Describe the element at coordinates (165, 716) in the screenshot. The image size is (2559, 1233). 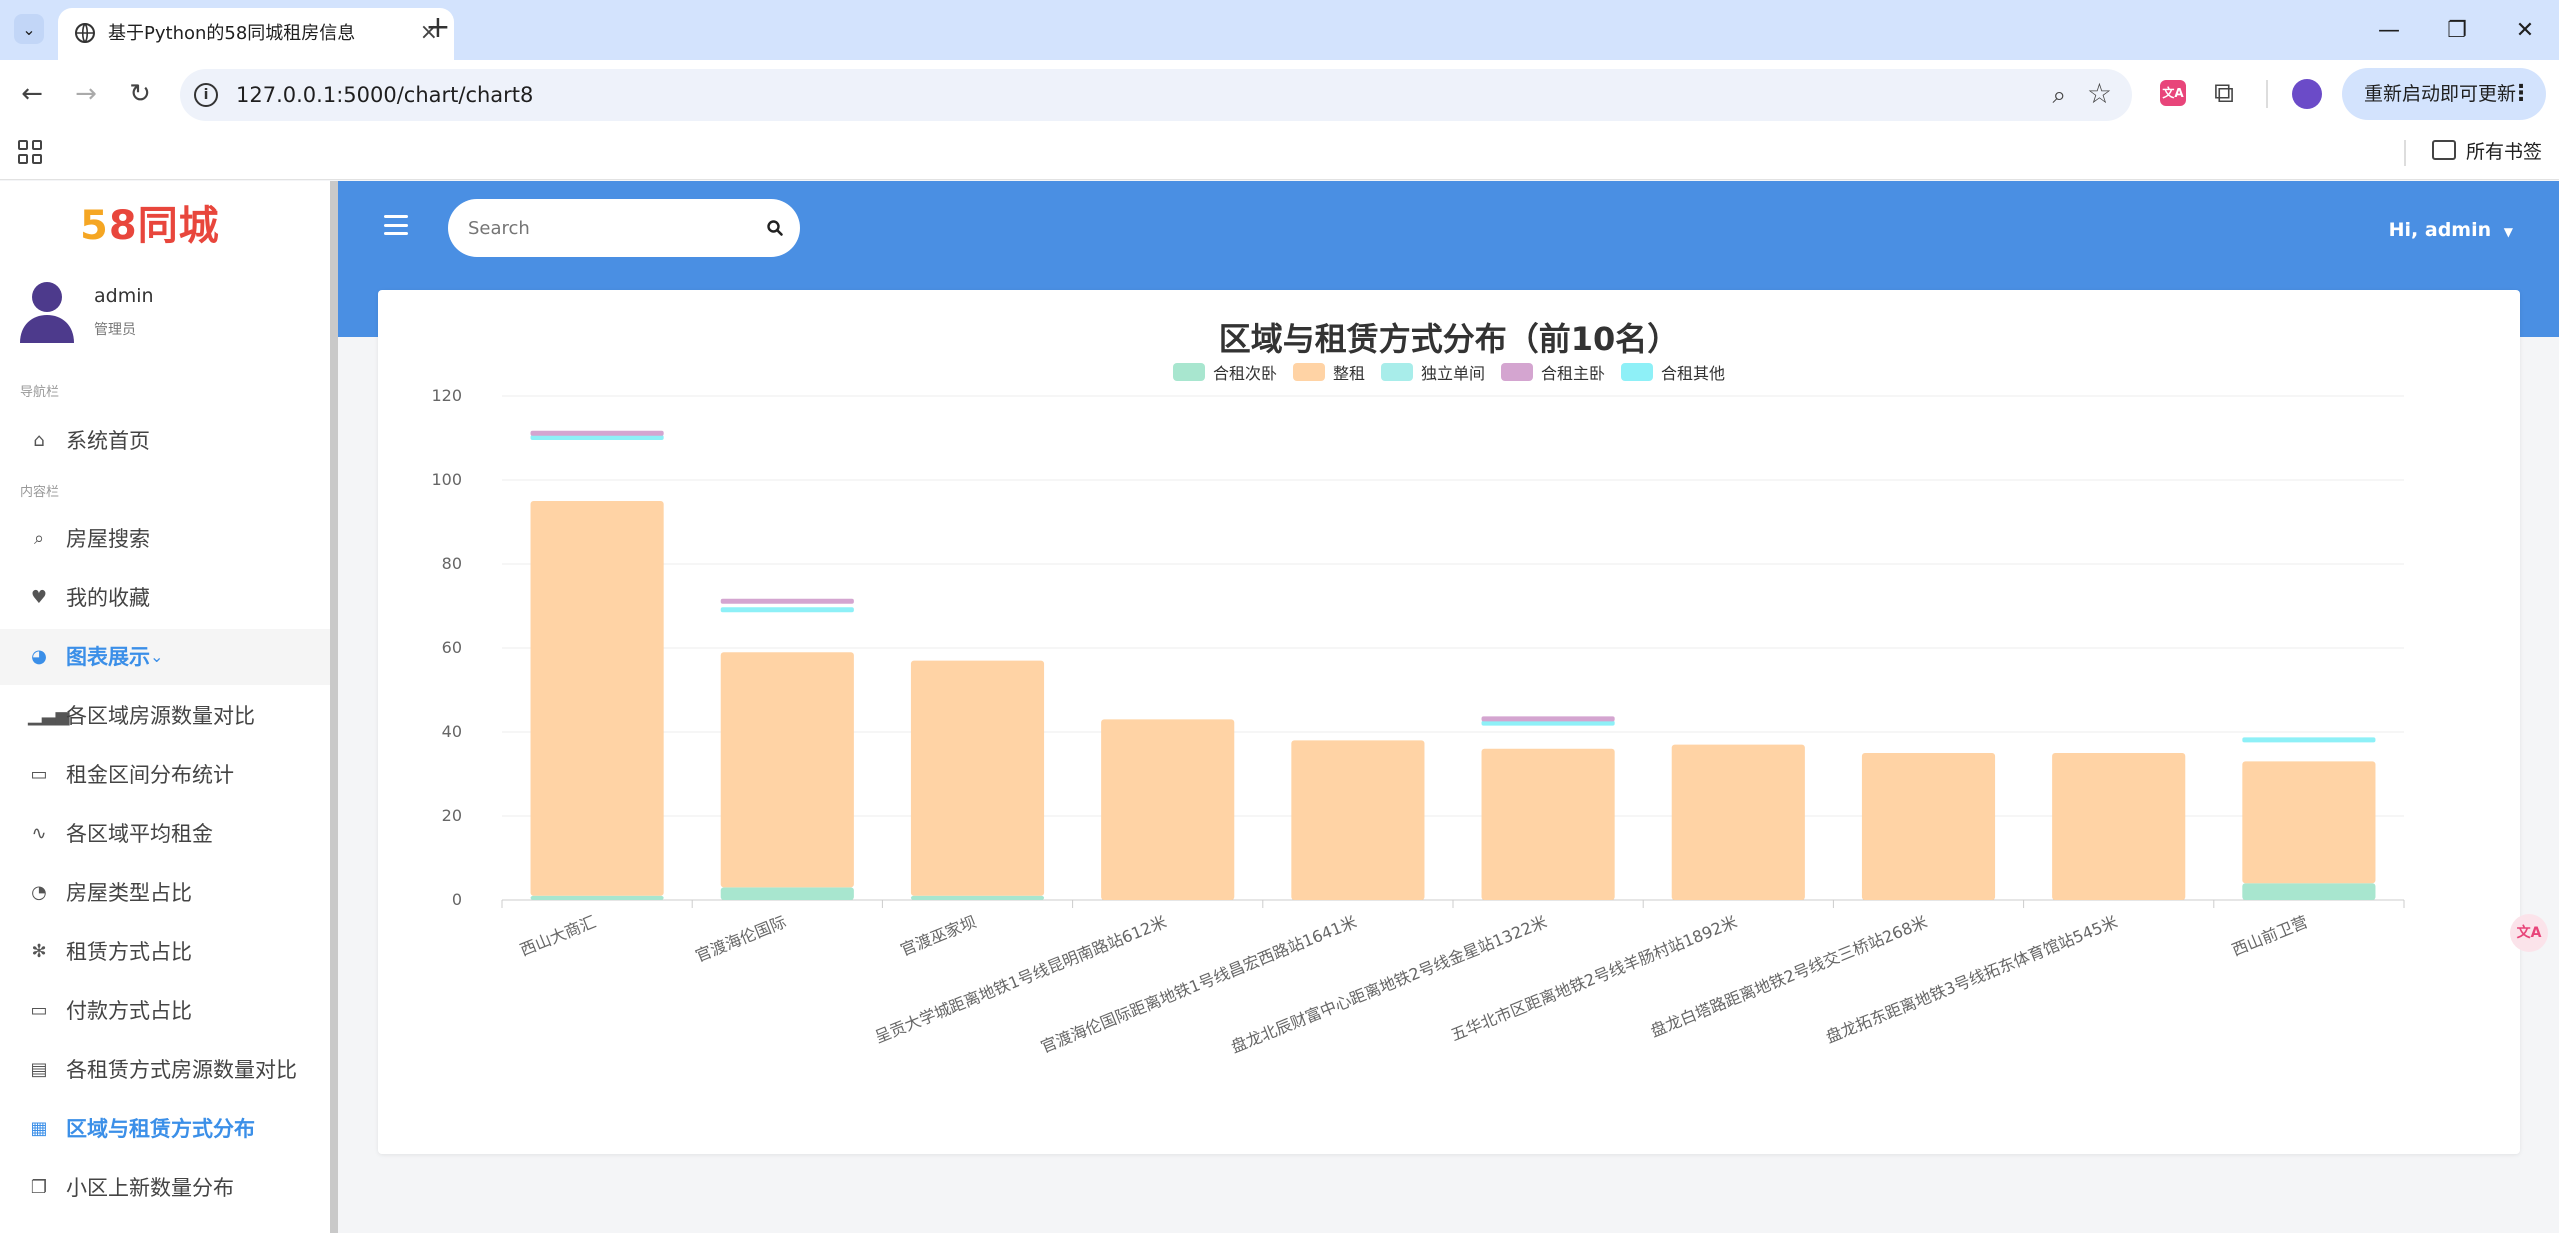
I see `sidebar-item-region-count: ▁▃▅ 各区域房源数量对比` at that location.